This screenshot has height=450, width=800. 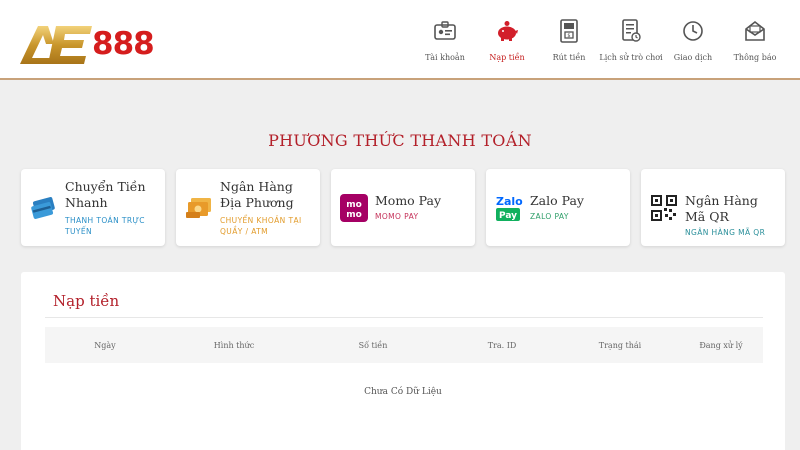 What do you see at coordinates (105, 226) in the screenshot?
I see `payment-method-subtitle: THANH TOÁN TRỰC TUYẾN` at bounding box center [105, 226].